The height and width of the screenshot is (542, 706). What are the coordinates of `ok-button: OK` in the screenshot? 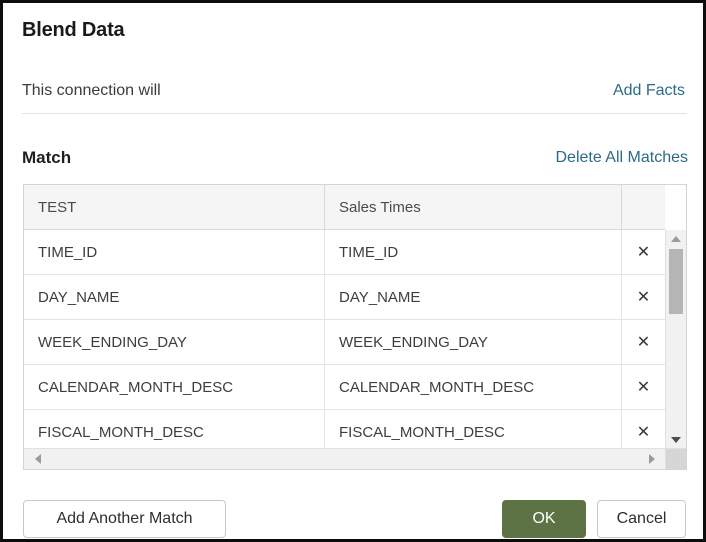 It's located at (544, 519).